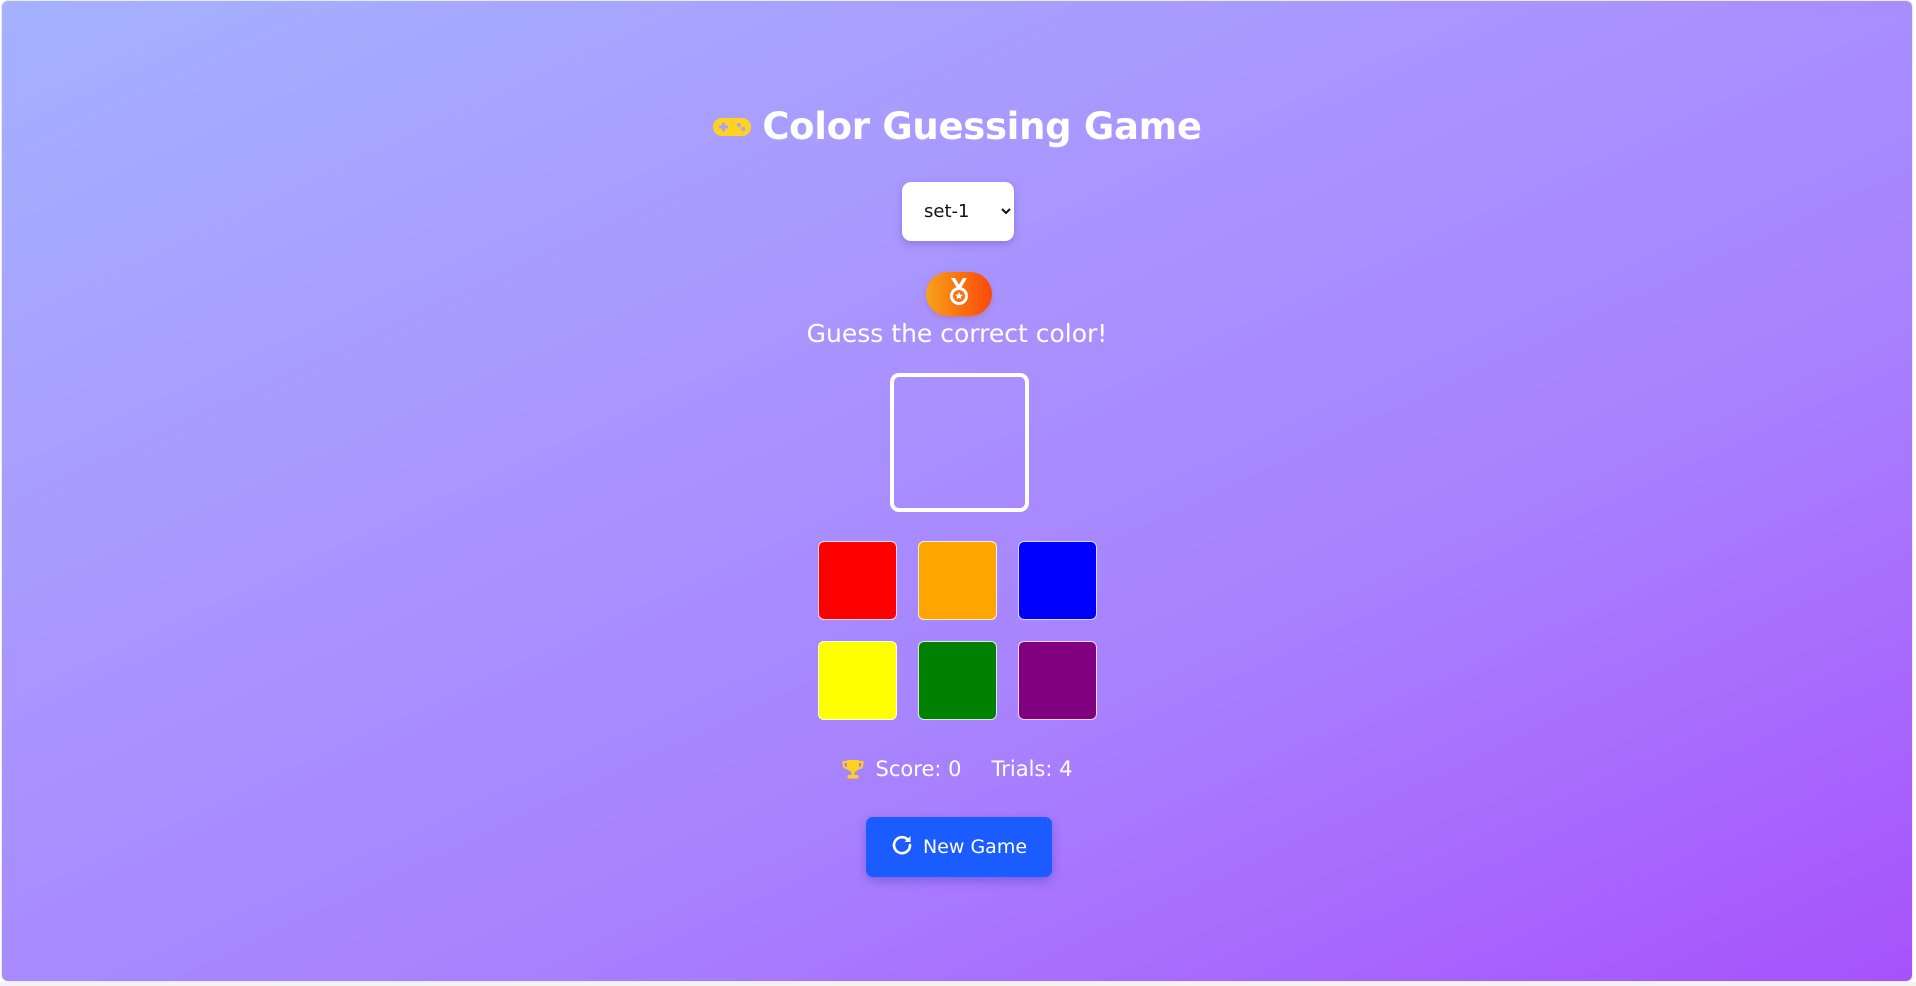 The width and height of the screenshot is (1916, 986). What do you see at coordinates (918, 769) in the screenshot?
I see `score-text: Score: 0` at bounding box center [918, 769].